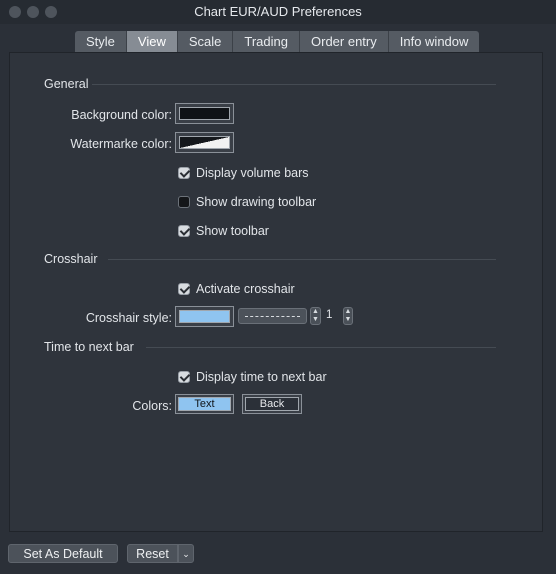 The image size is (556, 574). I want to click on watermark-color-picker, so click(204, 142).